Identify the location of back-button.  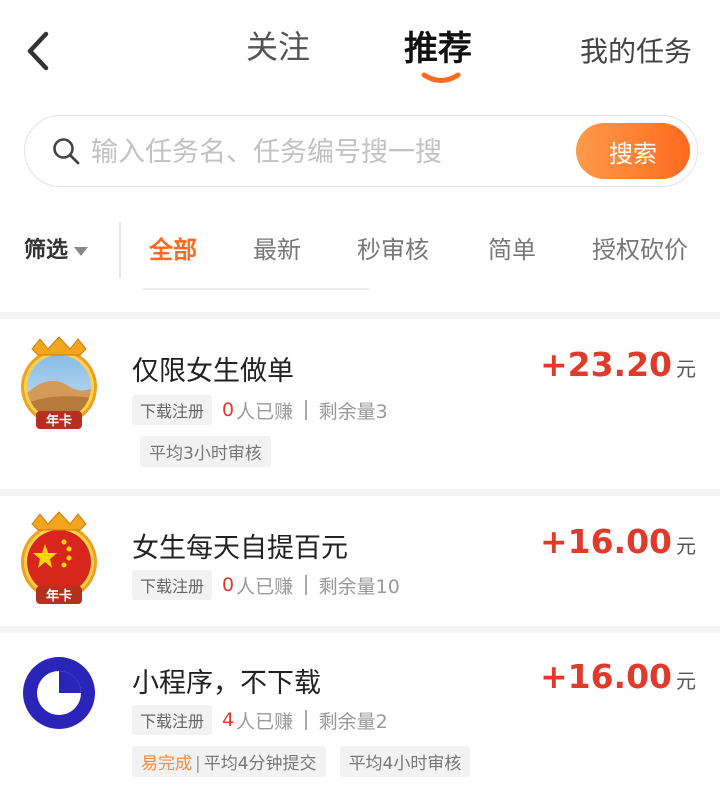
(40, 51).